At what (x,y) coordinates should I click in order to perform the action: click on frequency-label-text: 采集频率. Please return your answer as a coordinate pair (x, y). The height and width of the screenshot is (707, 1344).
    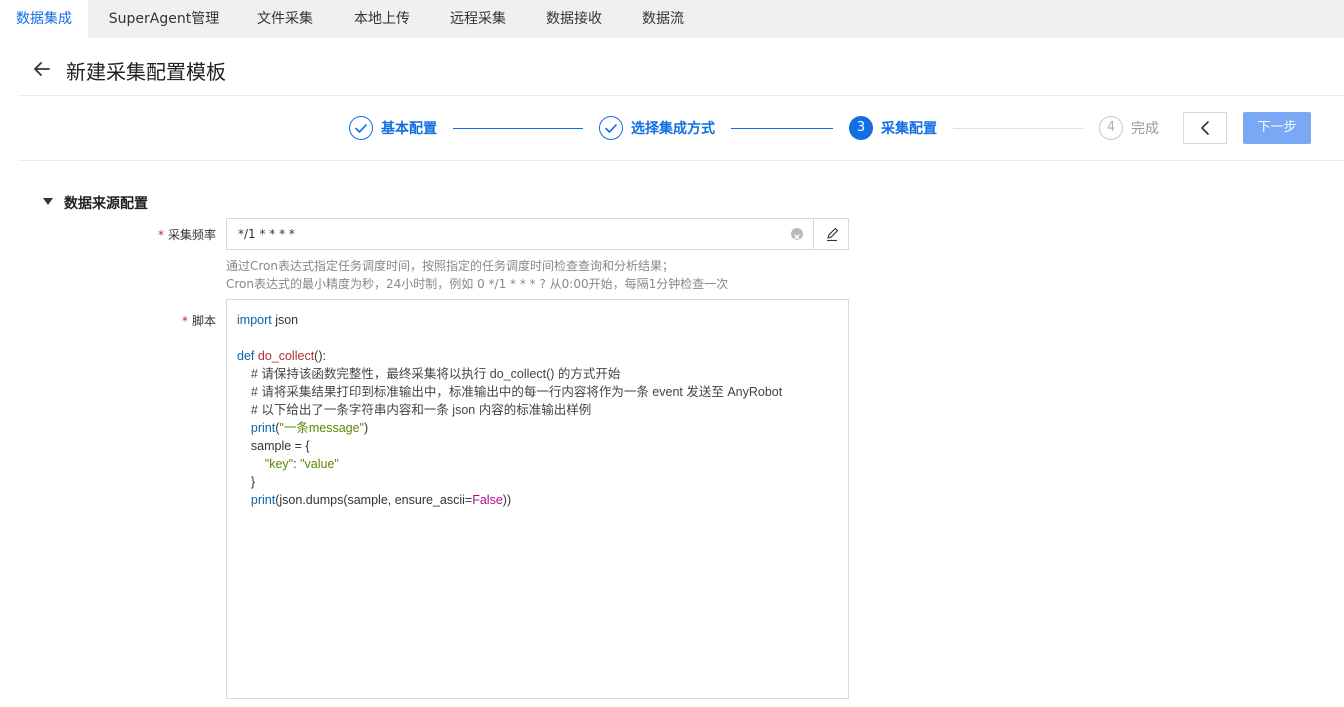
    Looking at the image, I should click on (191, 235).